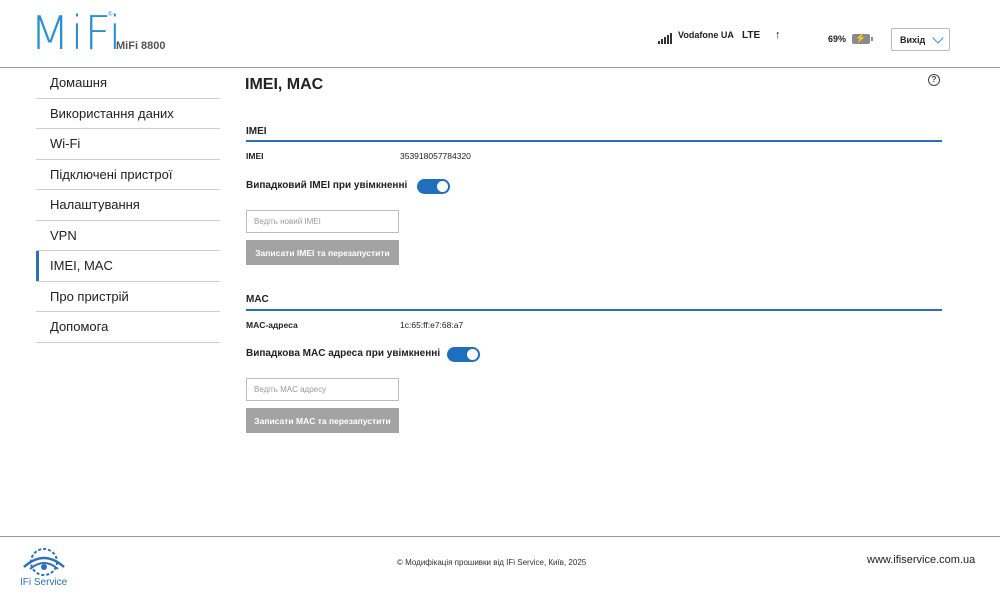 The height and width of the screenshot is (598, 1000). What do you see at coordinates (322, 389) in the screenshot?
I see `new-mac-input` at bounding box center [322, 389].